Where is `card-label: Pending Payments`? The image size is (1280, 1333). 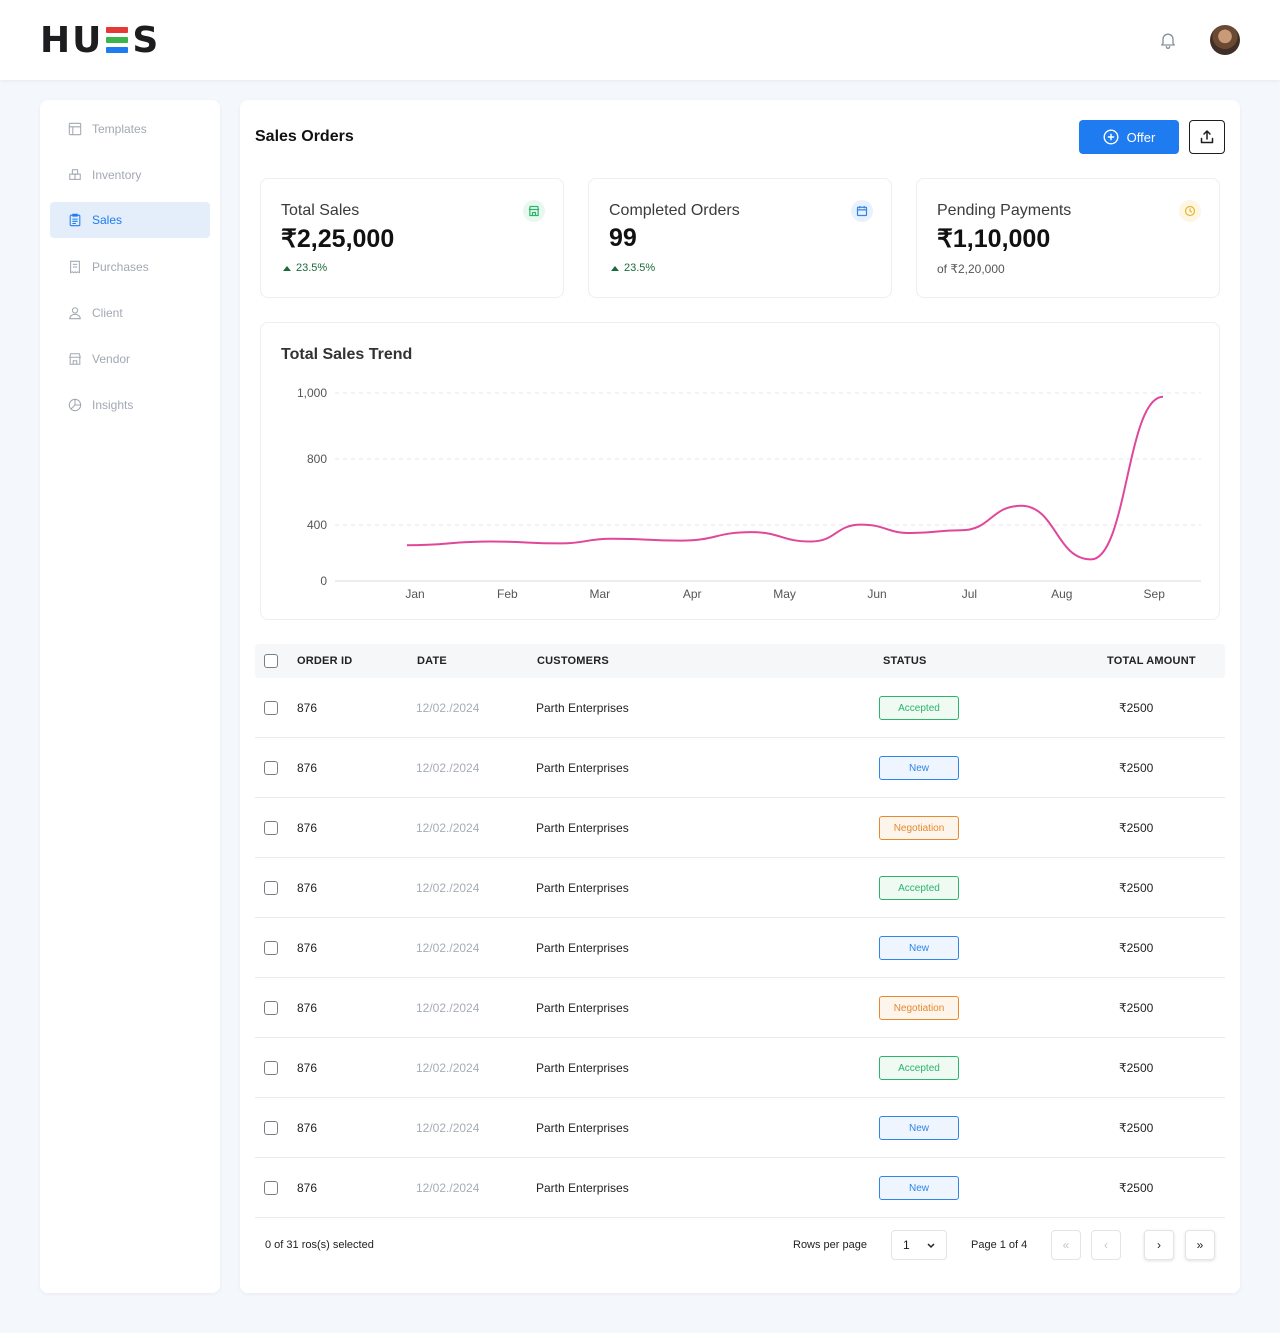 card-label: Pending Payments is located at coordinates (1004, 210).